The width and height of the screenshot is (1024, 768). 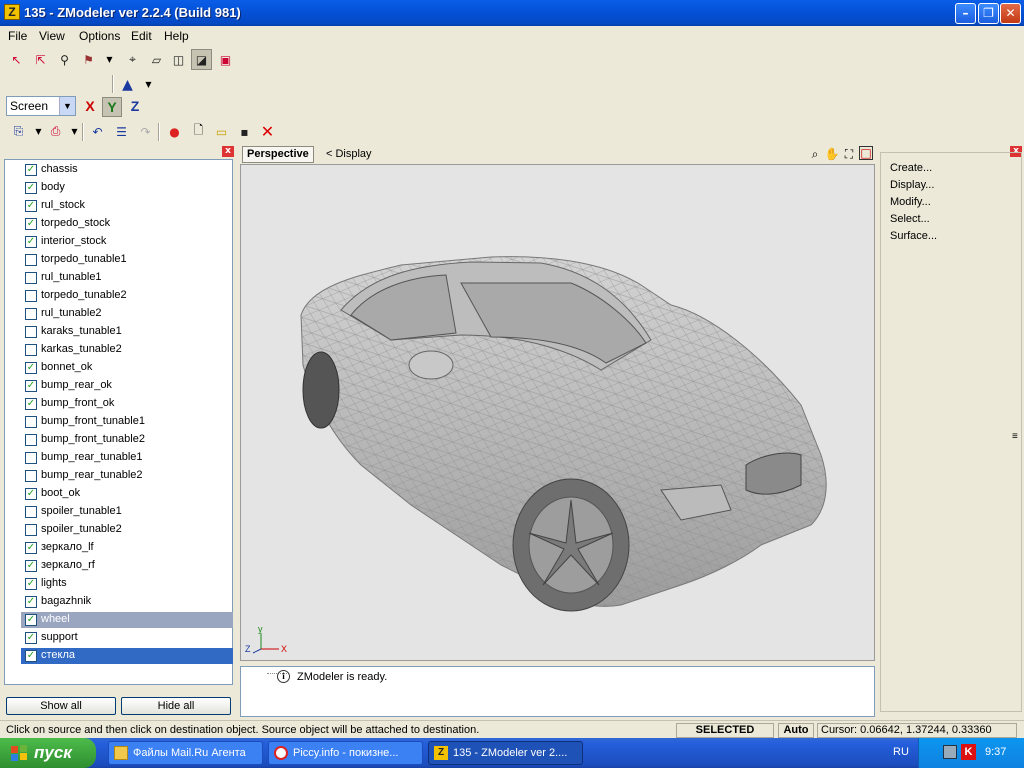 What do you see at coordinates (176, 36) in the screenshot?
I see `menu-help: Help` at bounding box center [176, 36].